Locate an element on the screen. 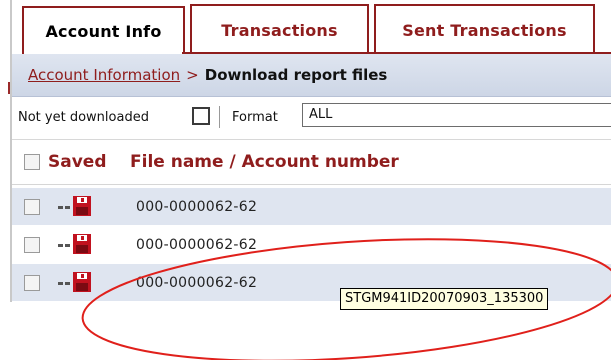  select-all-checkbox is located at coordinates (32, 162).